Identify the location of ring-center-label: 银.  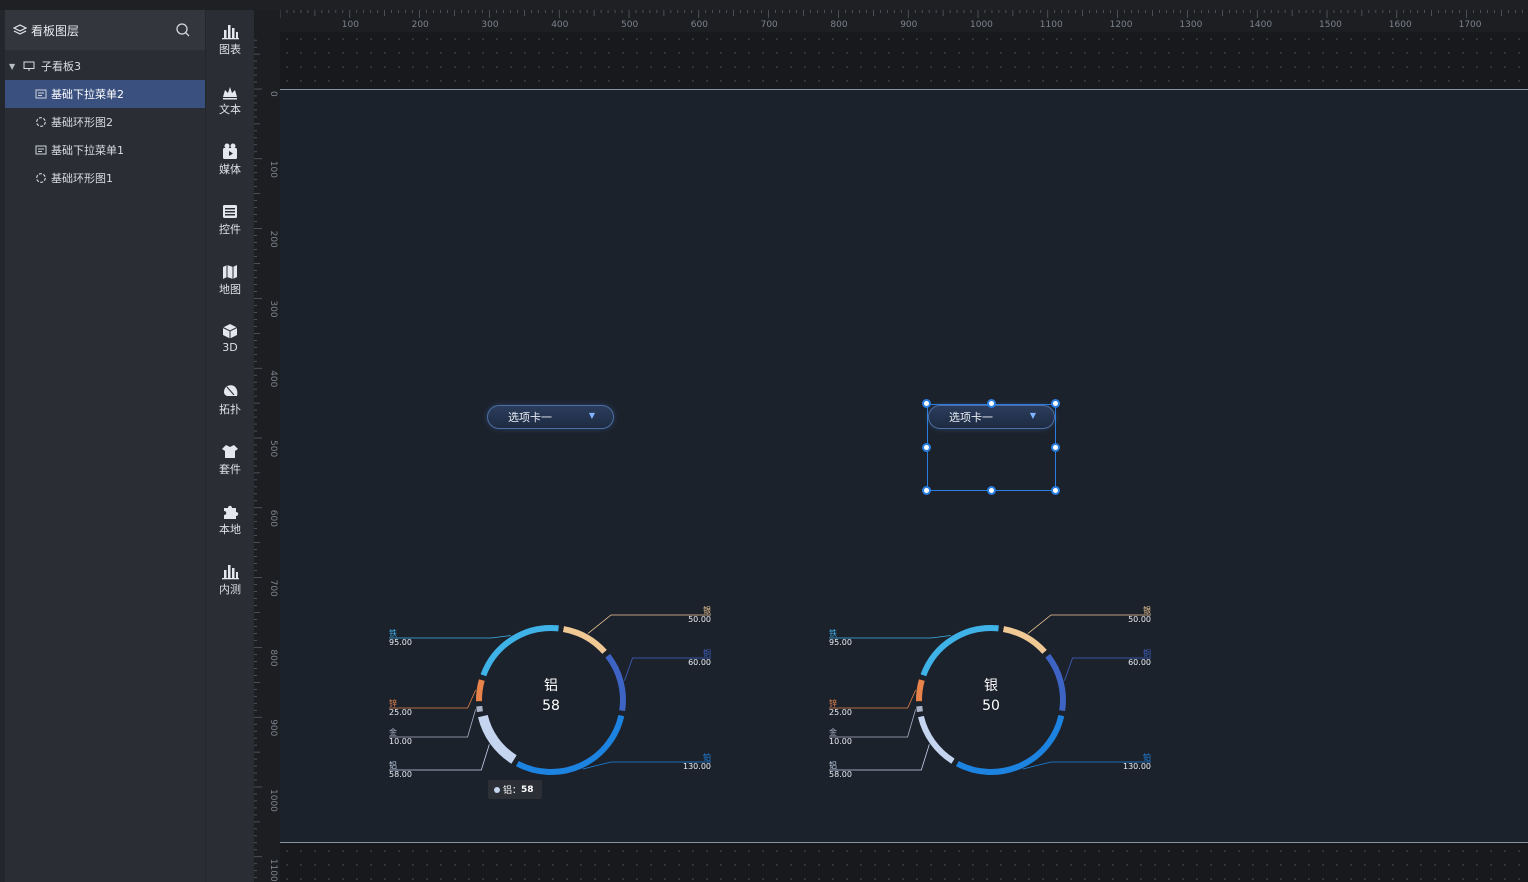
(991, 686).